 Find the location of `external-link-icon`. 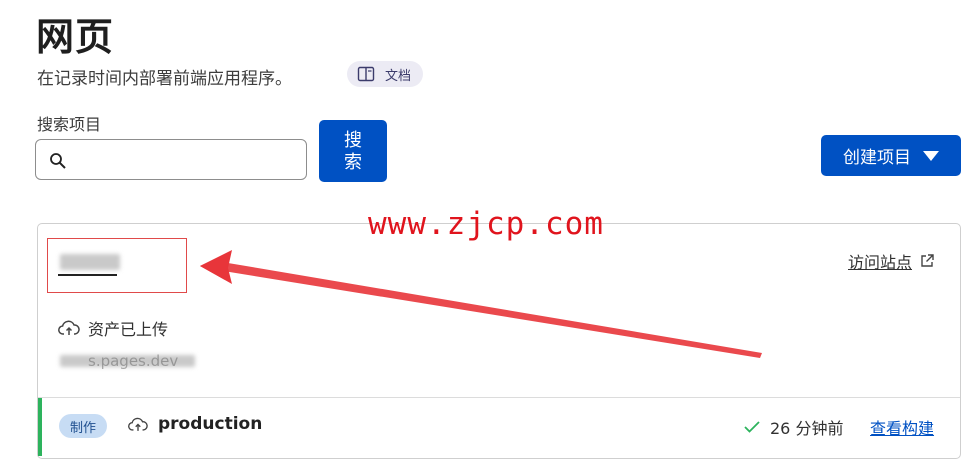

external-link-icon is located at coordinates (927, 260).